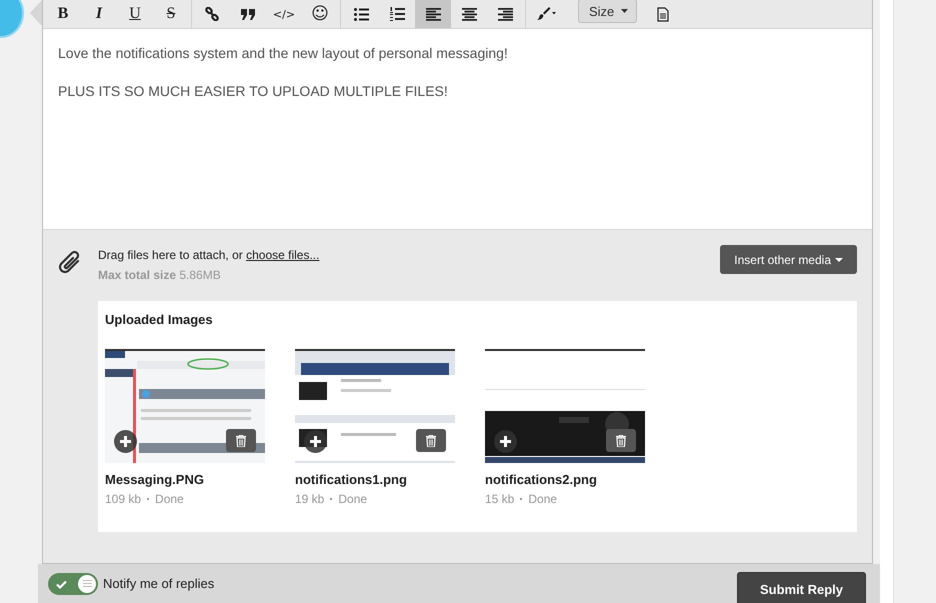 This screenshot has height=603, width=936. I want to click on panel-title: Uploaded Images, so click(159, 319).